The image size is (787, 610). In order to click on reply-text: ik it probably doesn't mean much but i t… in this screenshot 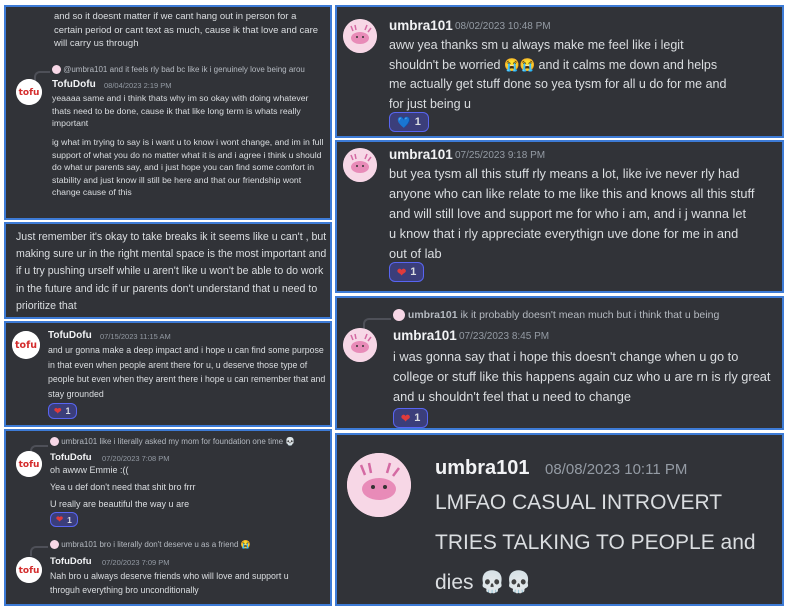, I will do `click(590, 315)`.